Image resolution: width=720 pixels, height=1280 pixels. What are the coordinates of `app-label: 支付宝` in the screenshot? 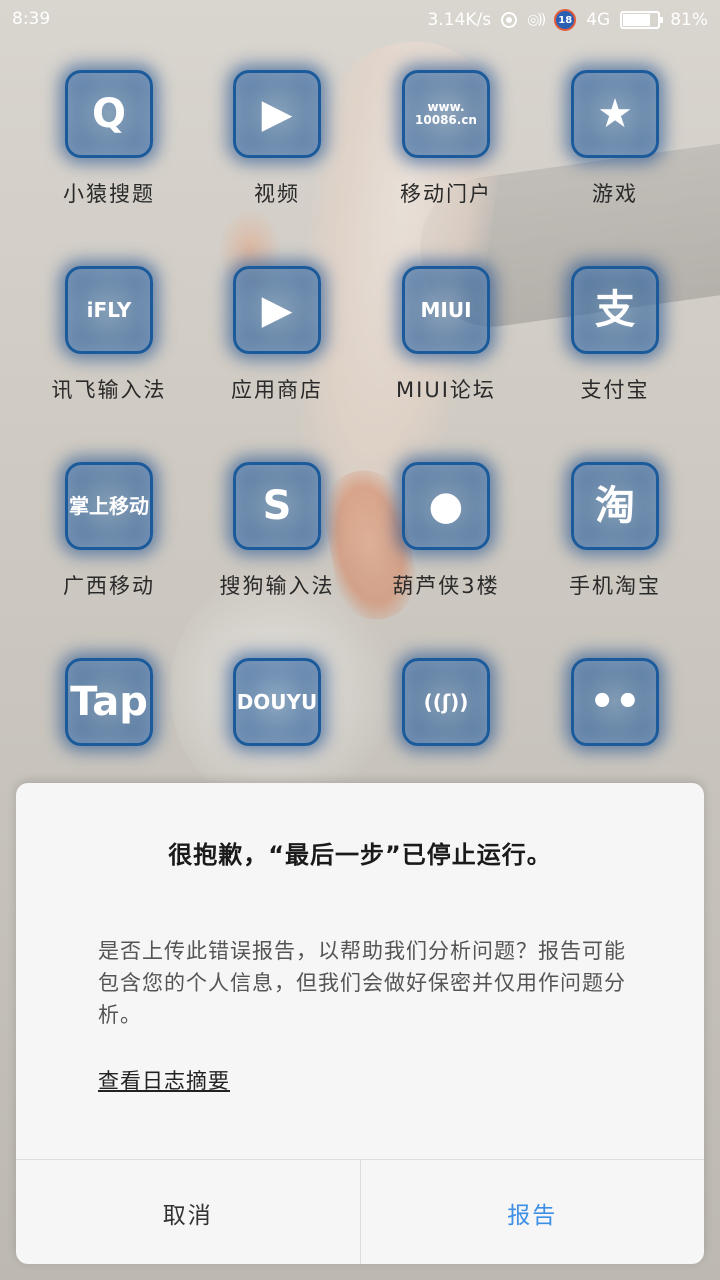 It's located at (615, 390).